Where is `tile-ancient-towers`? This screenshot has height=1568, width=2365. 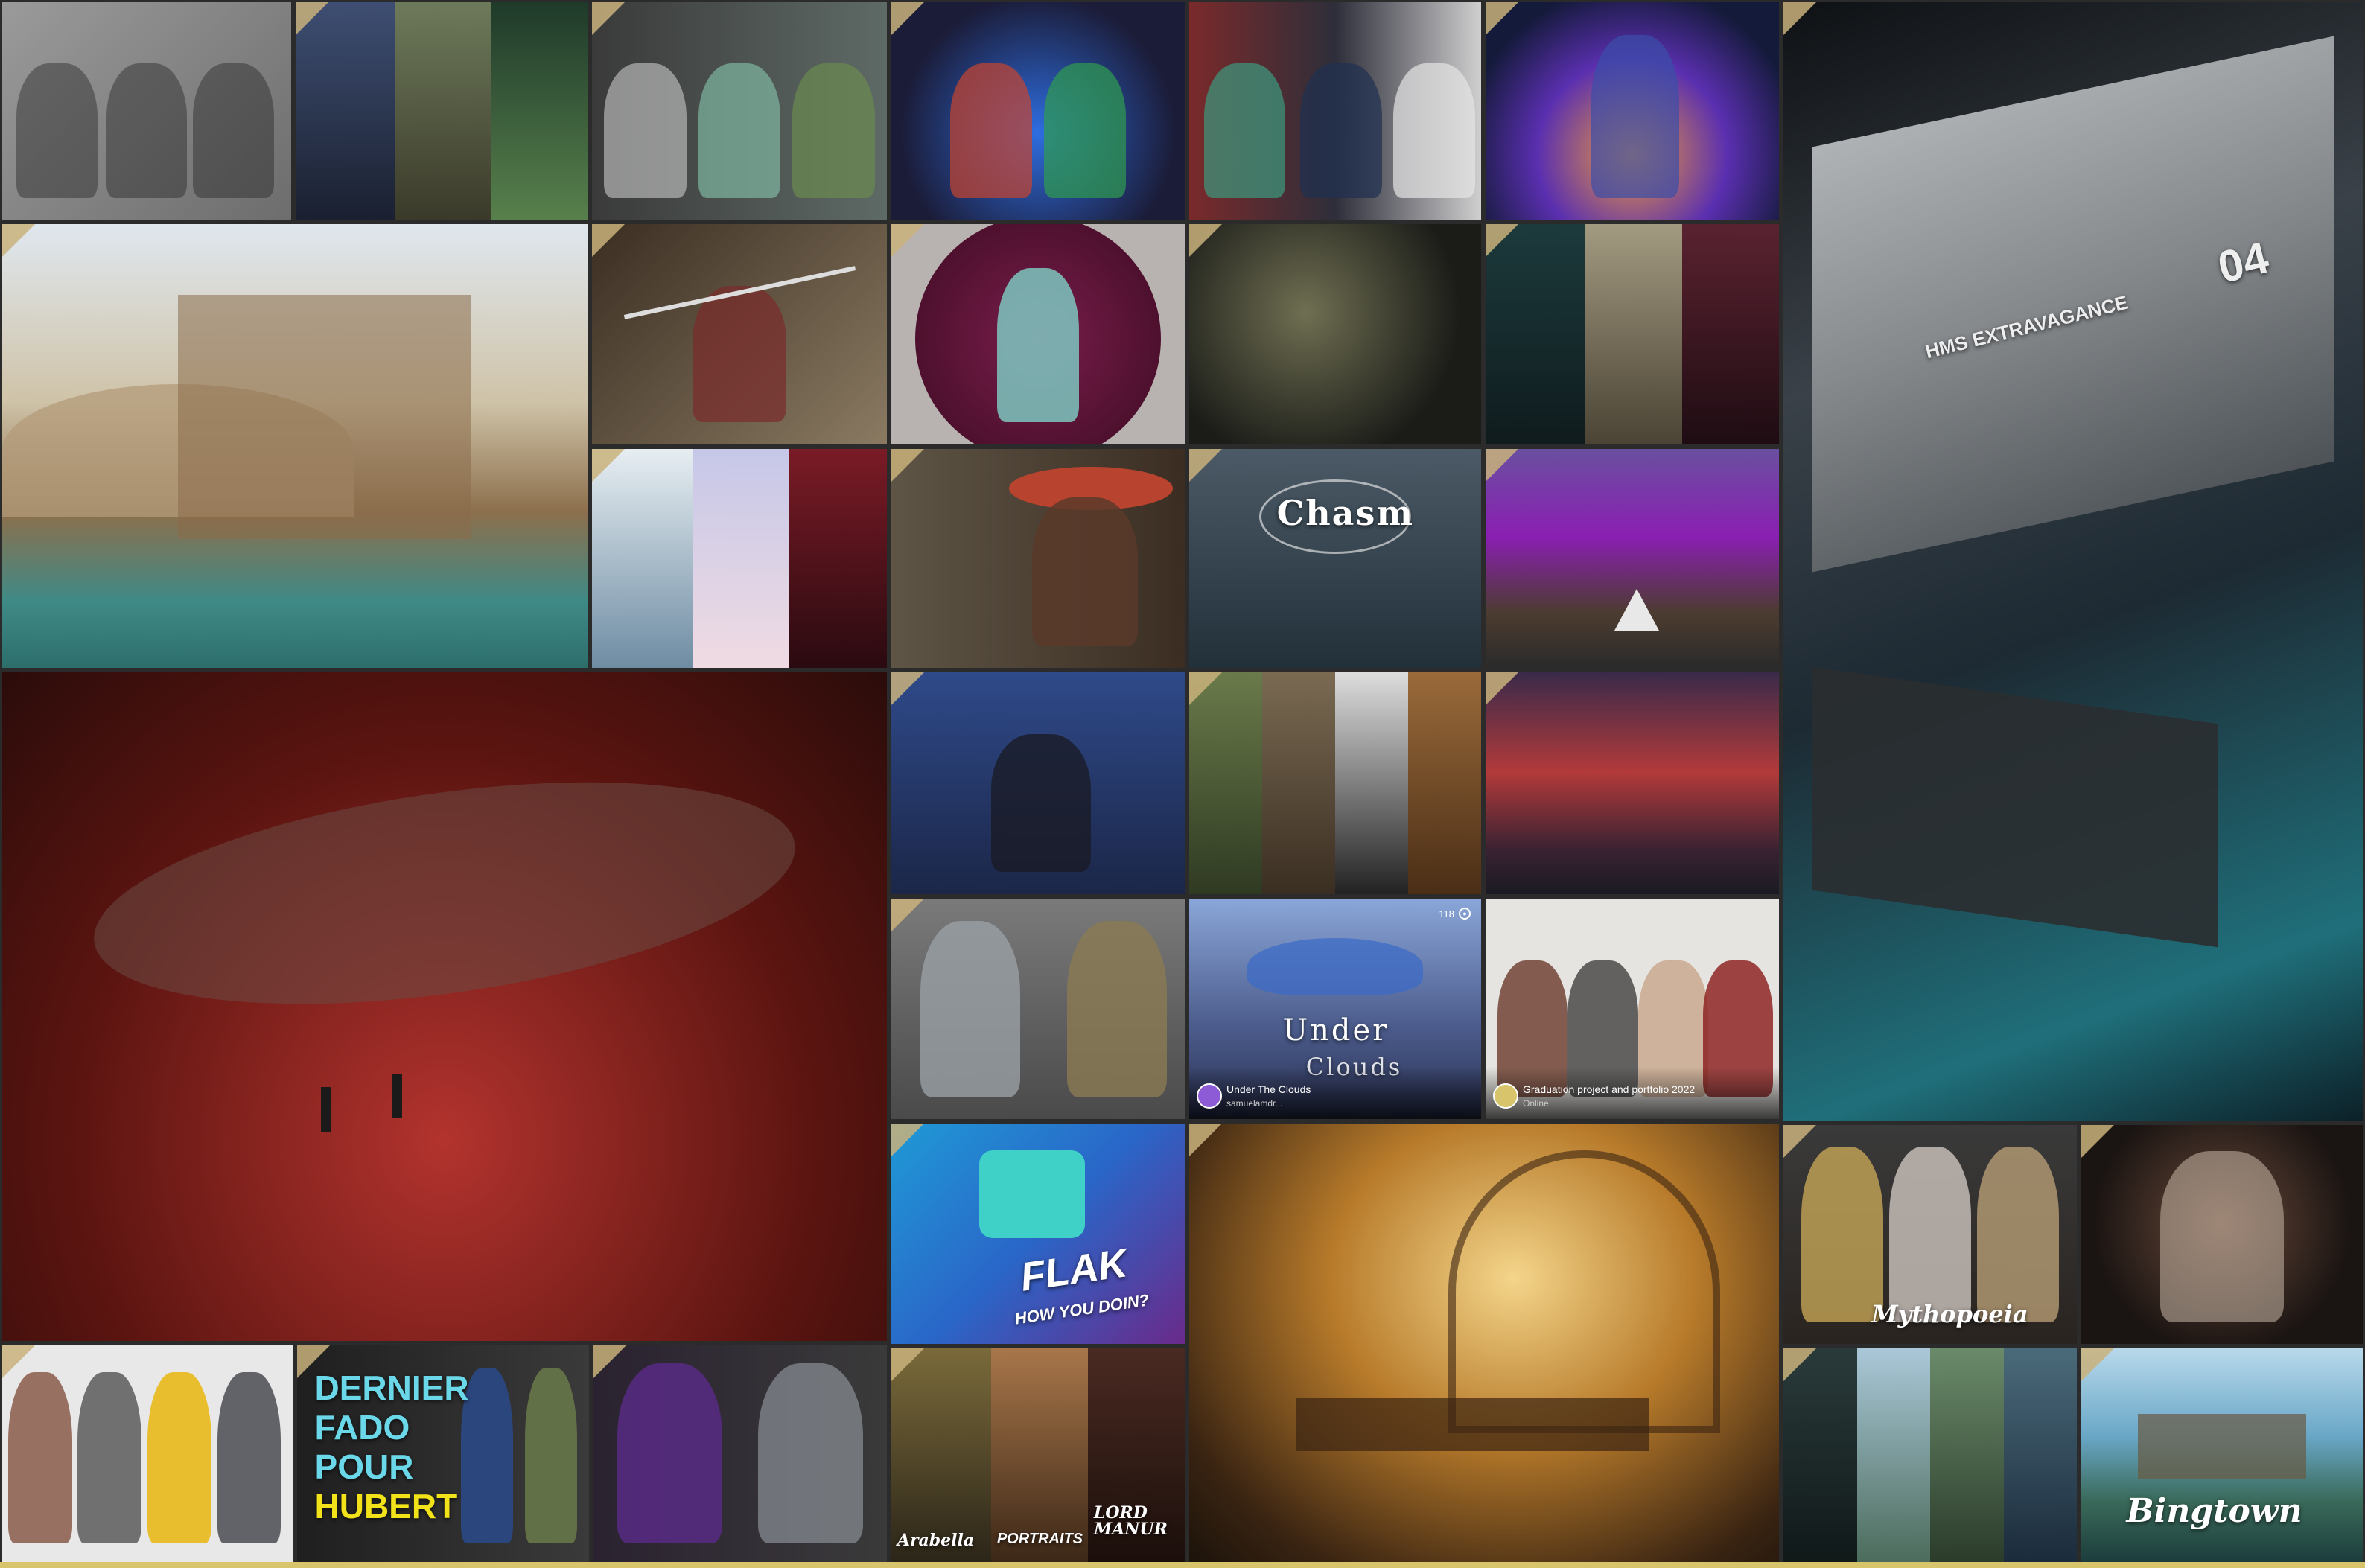
tile-ancient-towers is located at coordinates (1930, 1457).